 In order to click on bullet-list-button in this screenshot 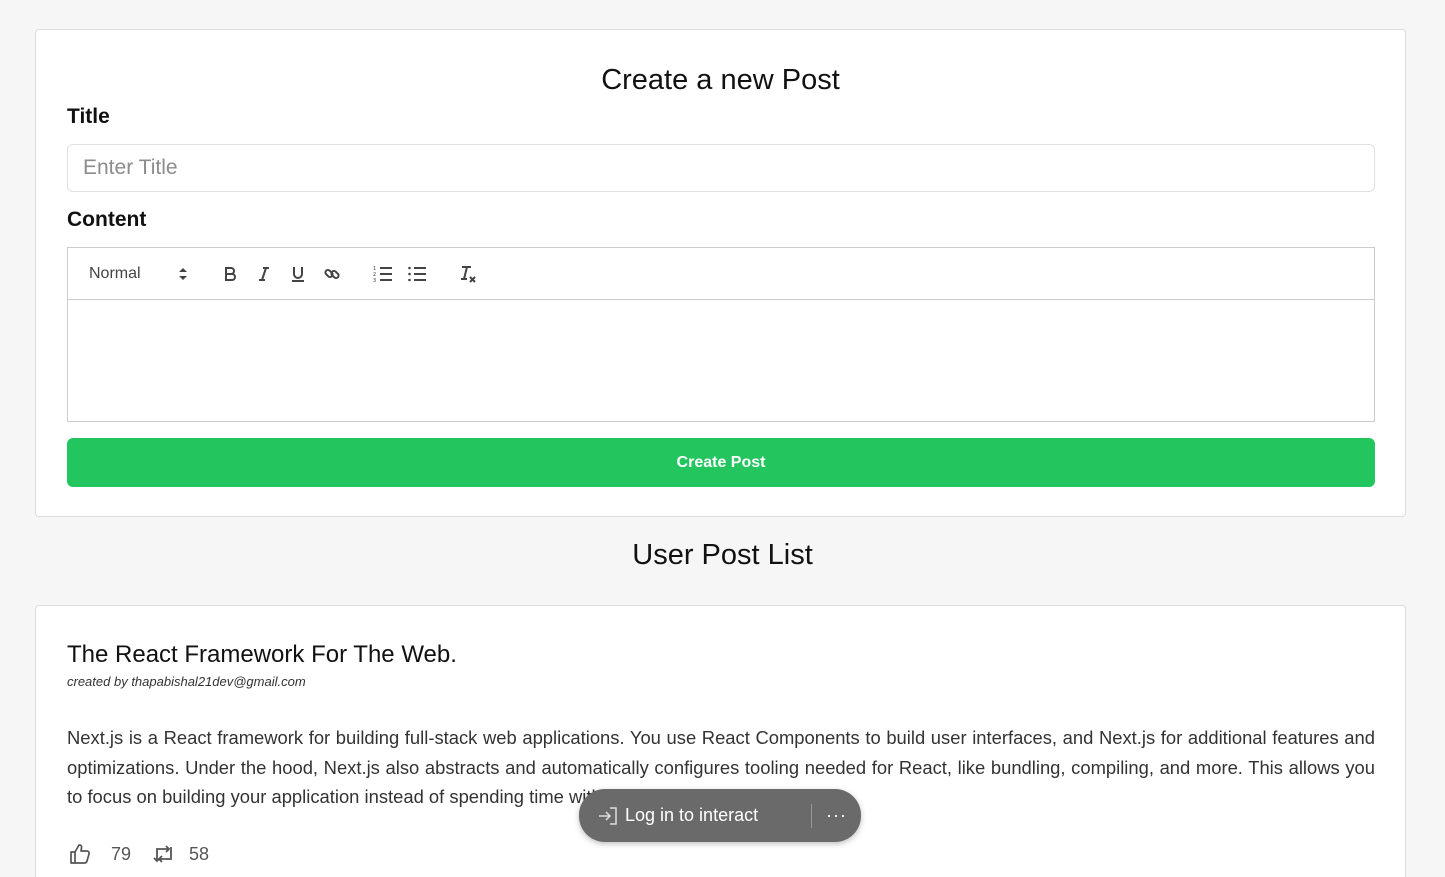, I will do `click(417, 274)`.